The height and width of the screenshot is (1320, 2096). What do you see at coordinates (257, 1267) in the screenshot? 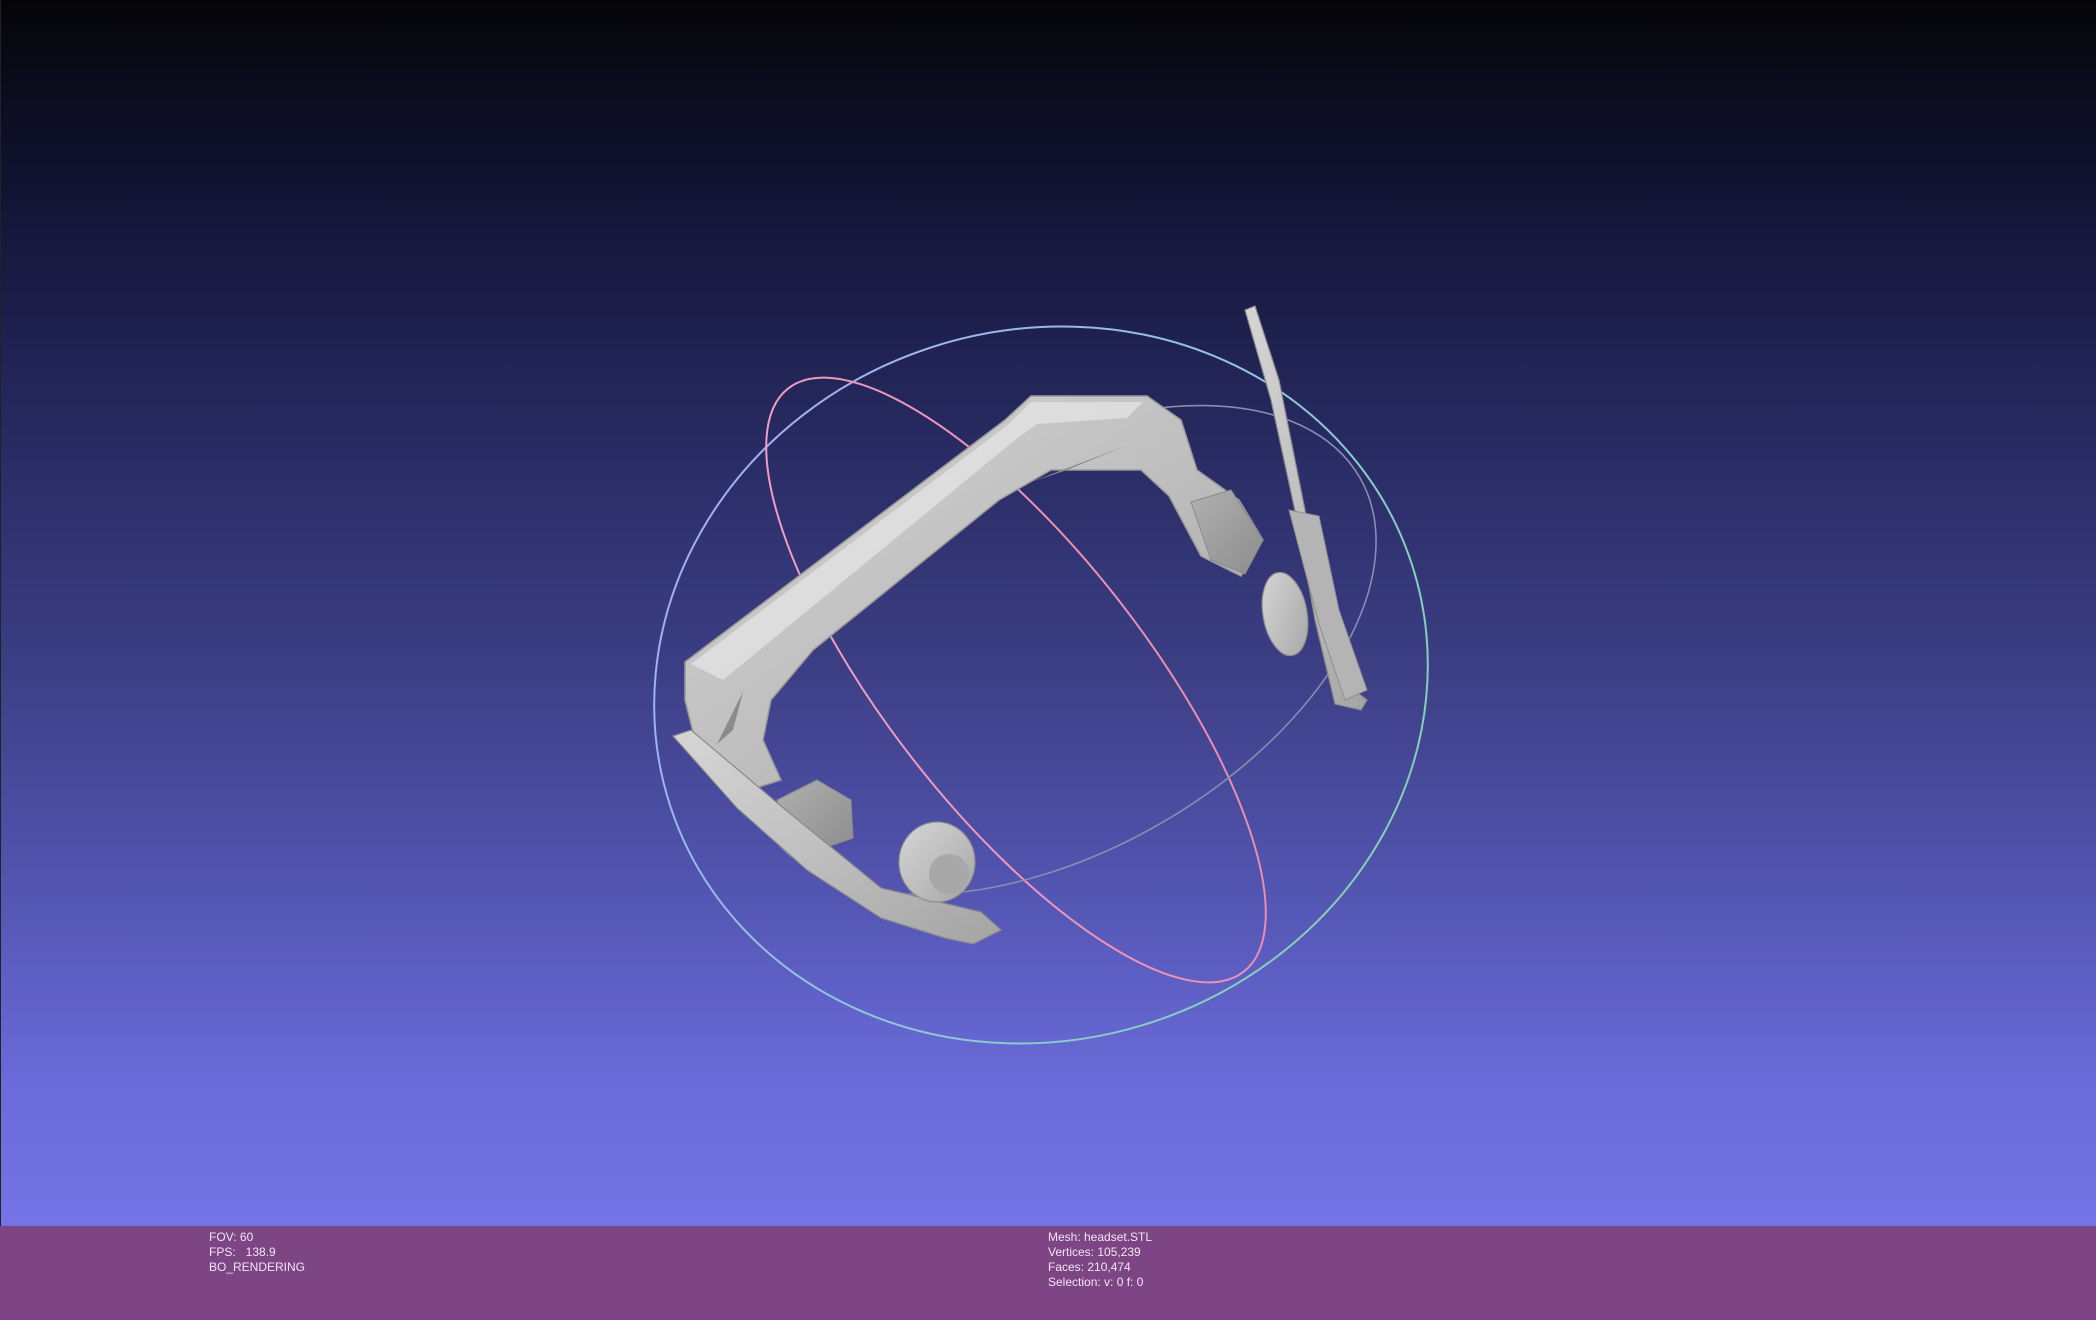
I see `render-mode-readout: BO_RENDERING` at bounding box center [257, 1267].